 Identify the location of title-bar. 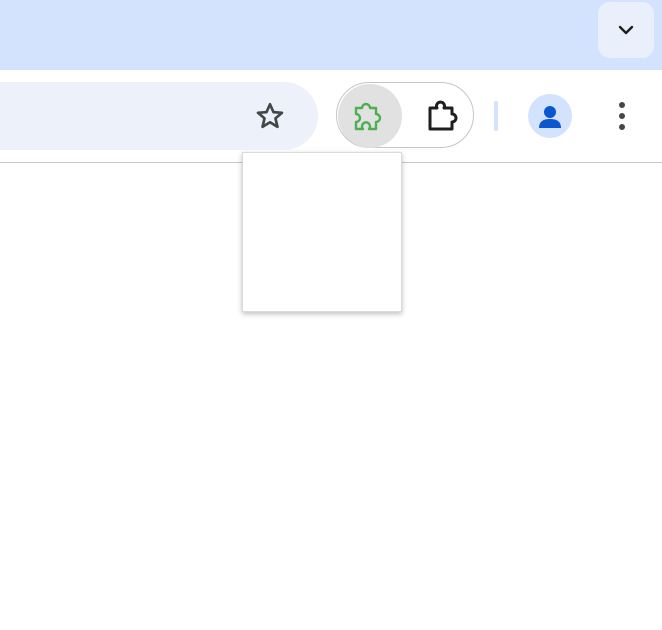
(331, 35).